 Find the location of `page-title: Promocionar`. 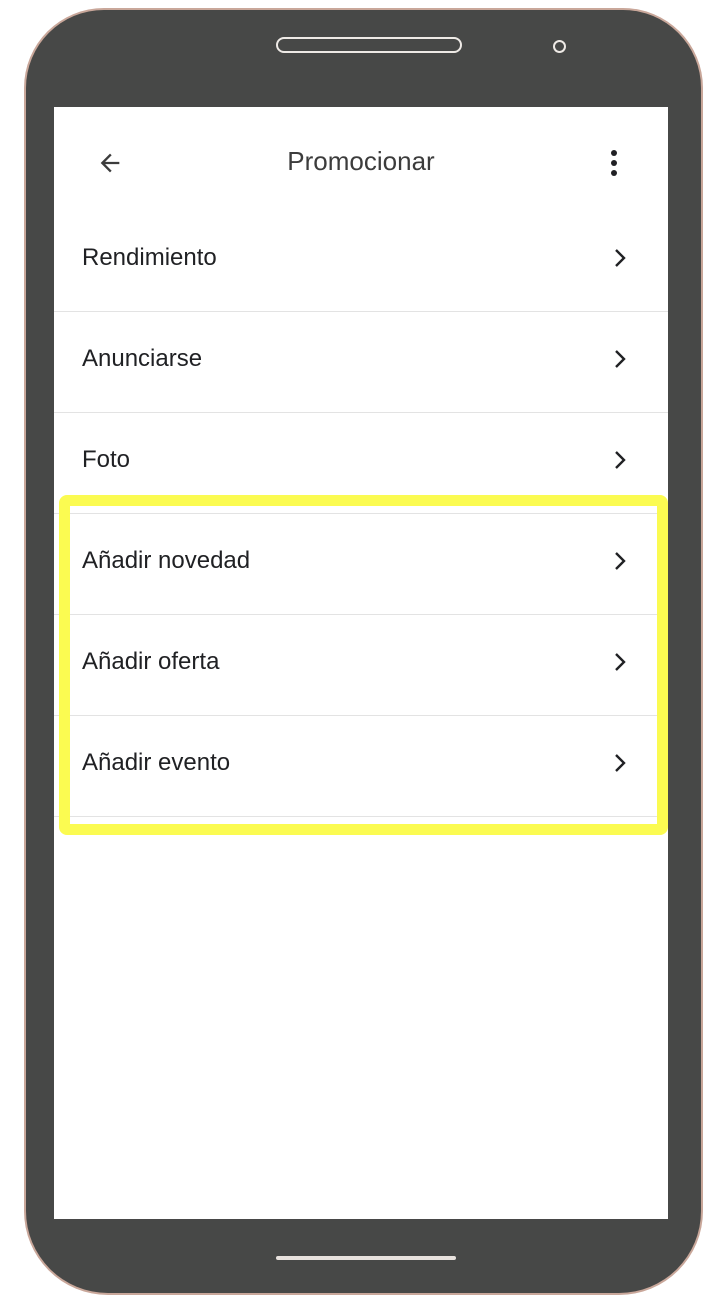

page-title: Promocionar is located at coordinates (361, 161).